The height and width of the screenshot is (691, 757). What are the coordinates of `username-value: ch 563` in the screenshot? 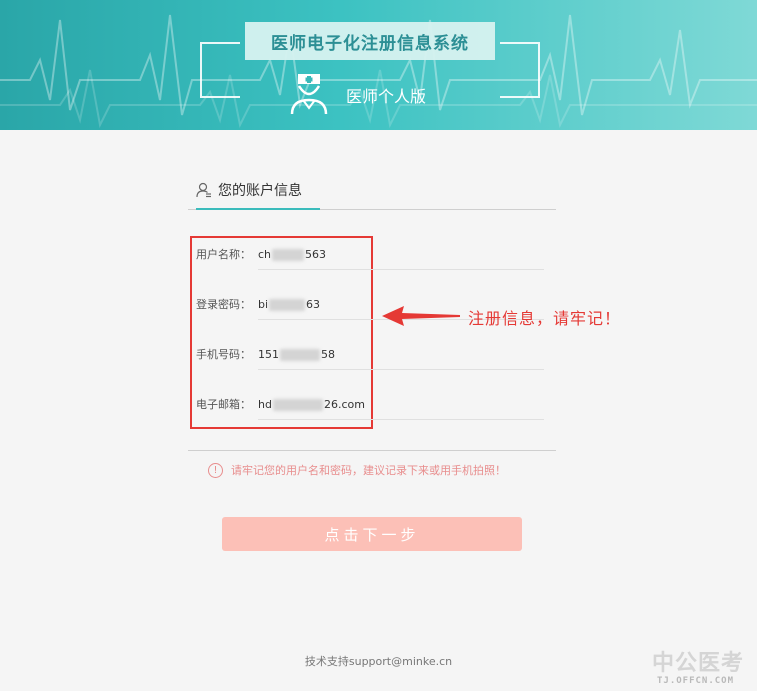 It's located at (292, 254).